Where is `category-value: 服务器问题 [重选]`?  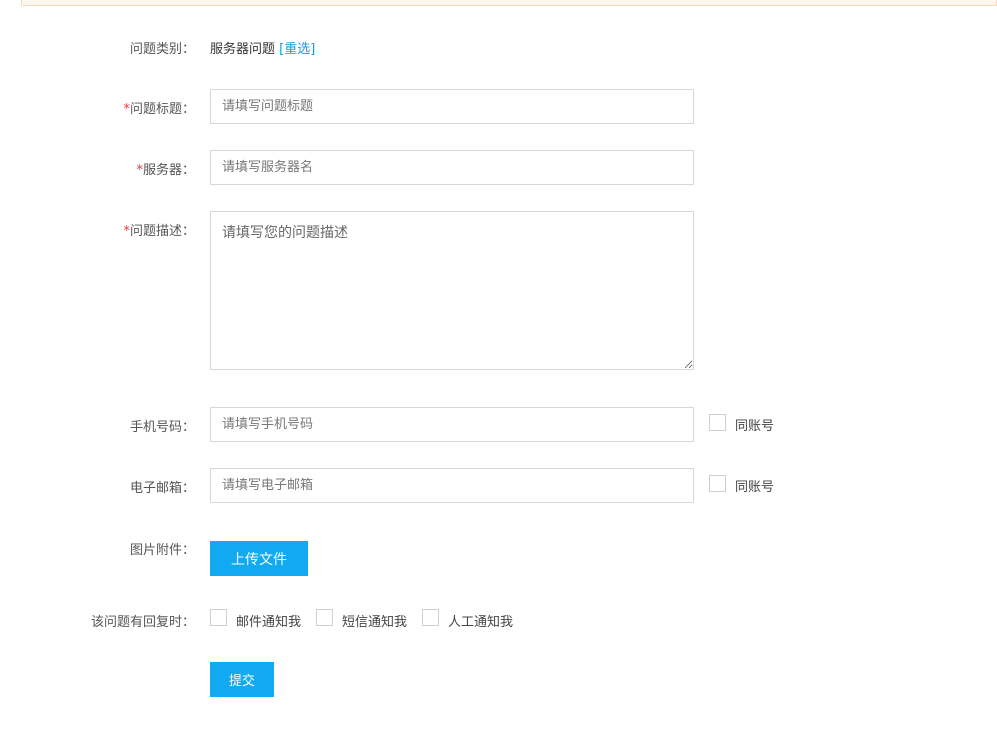 category-value: 服务器问题 [重选] is located at coordinates (262, 47).